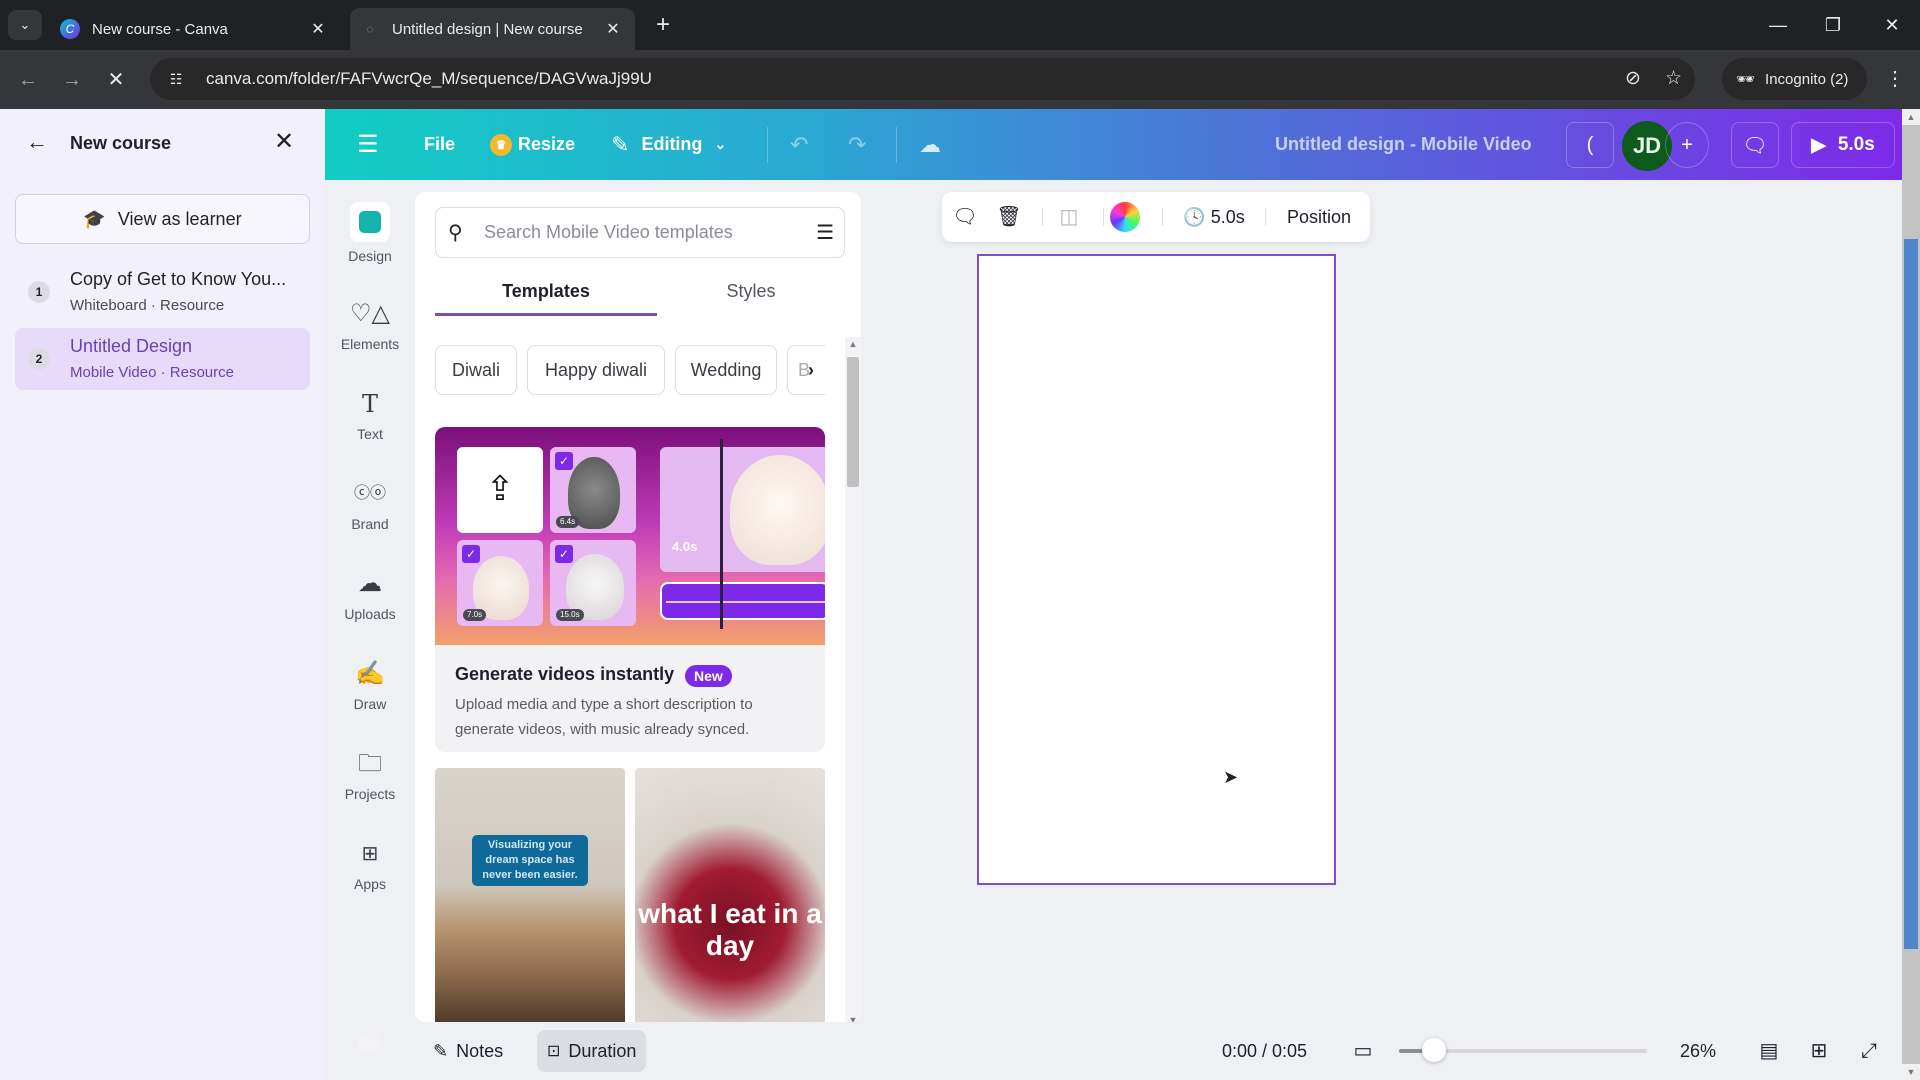  I want to click on split-icon: ◫, so click(1069, 217).